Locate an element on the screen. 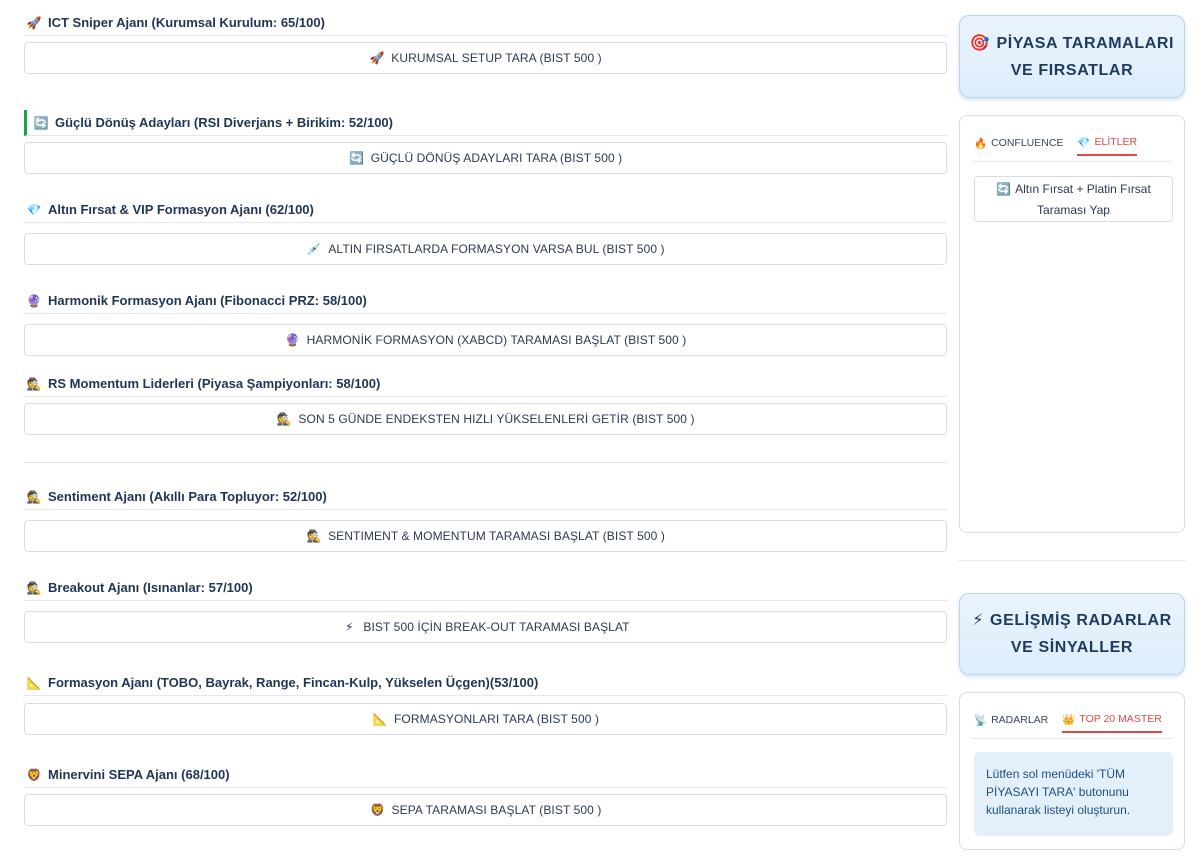  radarlar-tabs: 📡 RADARLAR 👑 TOP 20 MASTER is located at coordinates (1068, 720).